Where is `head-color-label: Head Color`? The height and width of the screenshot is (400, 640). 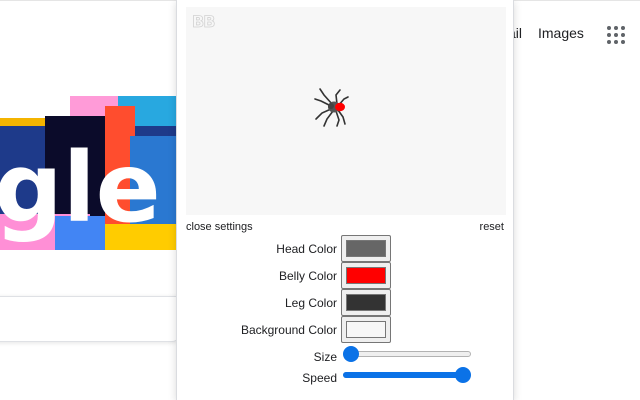
head-color-label: Head Color is located at coordinates (306, 249).